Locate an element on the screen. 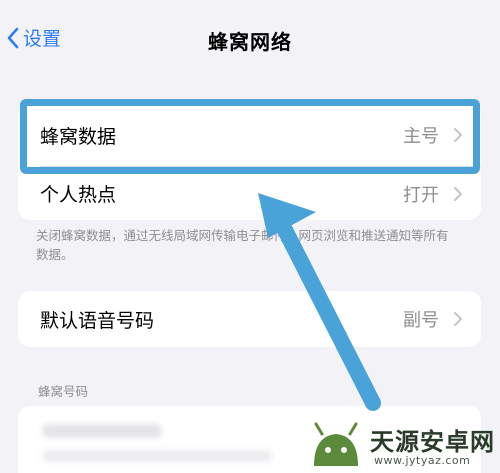 Image resolution: width=500 pixels, height=473 pixels. default-voice-number-row: 默认语音号码 副号 is located at coordinates (249, 319).